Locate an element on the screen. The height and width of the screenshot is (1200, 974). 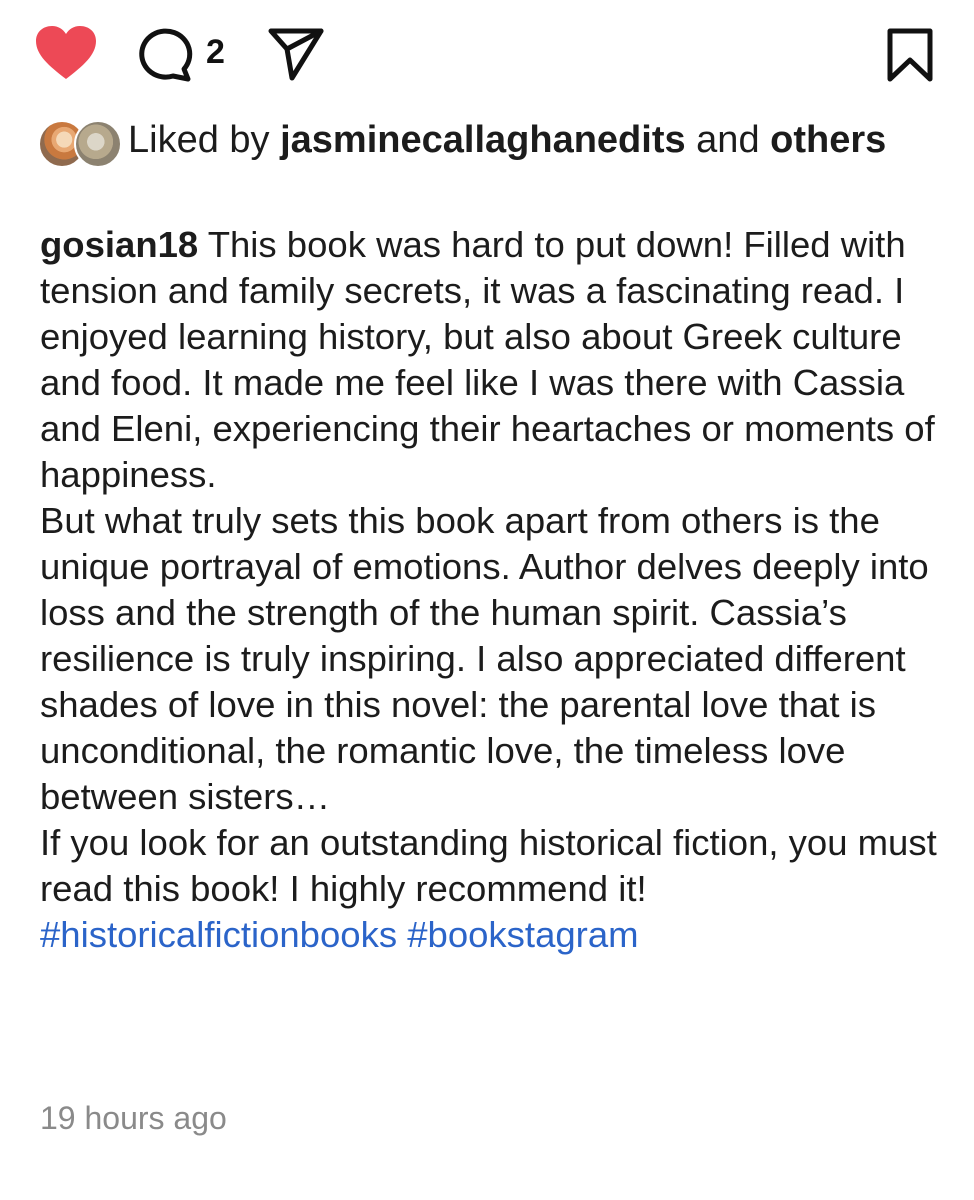
hashtag-link: #bookstagram is located at coordinates (522, 934).